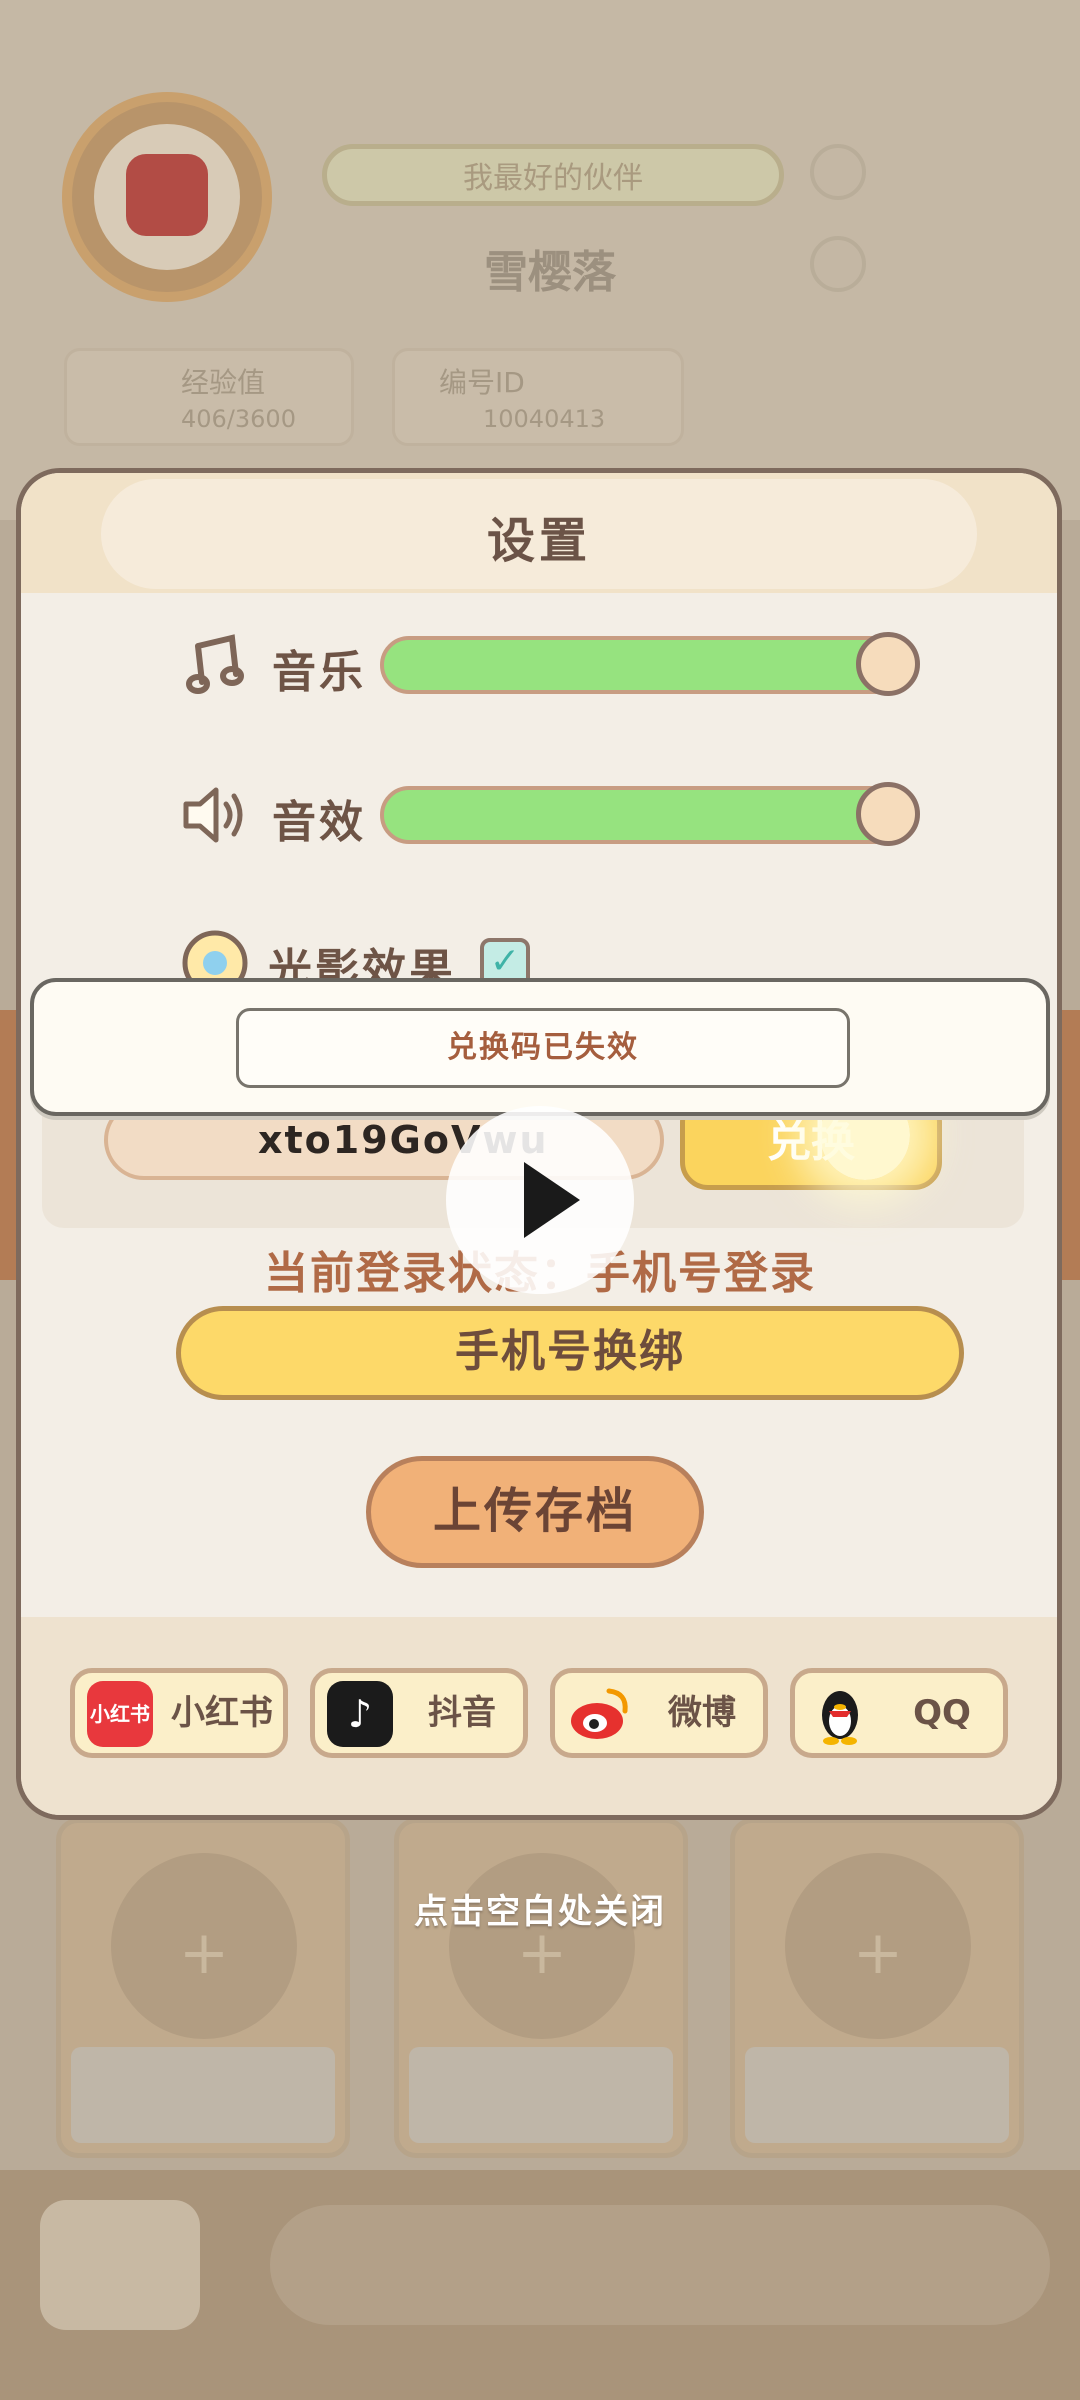 The width and height of the screenshot is (1080, 2400). What do you see at coordinates (462, 1713) in the screenshot?
I see `douyin-label: 抖音` at bounding box center [462, 1713].